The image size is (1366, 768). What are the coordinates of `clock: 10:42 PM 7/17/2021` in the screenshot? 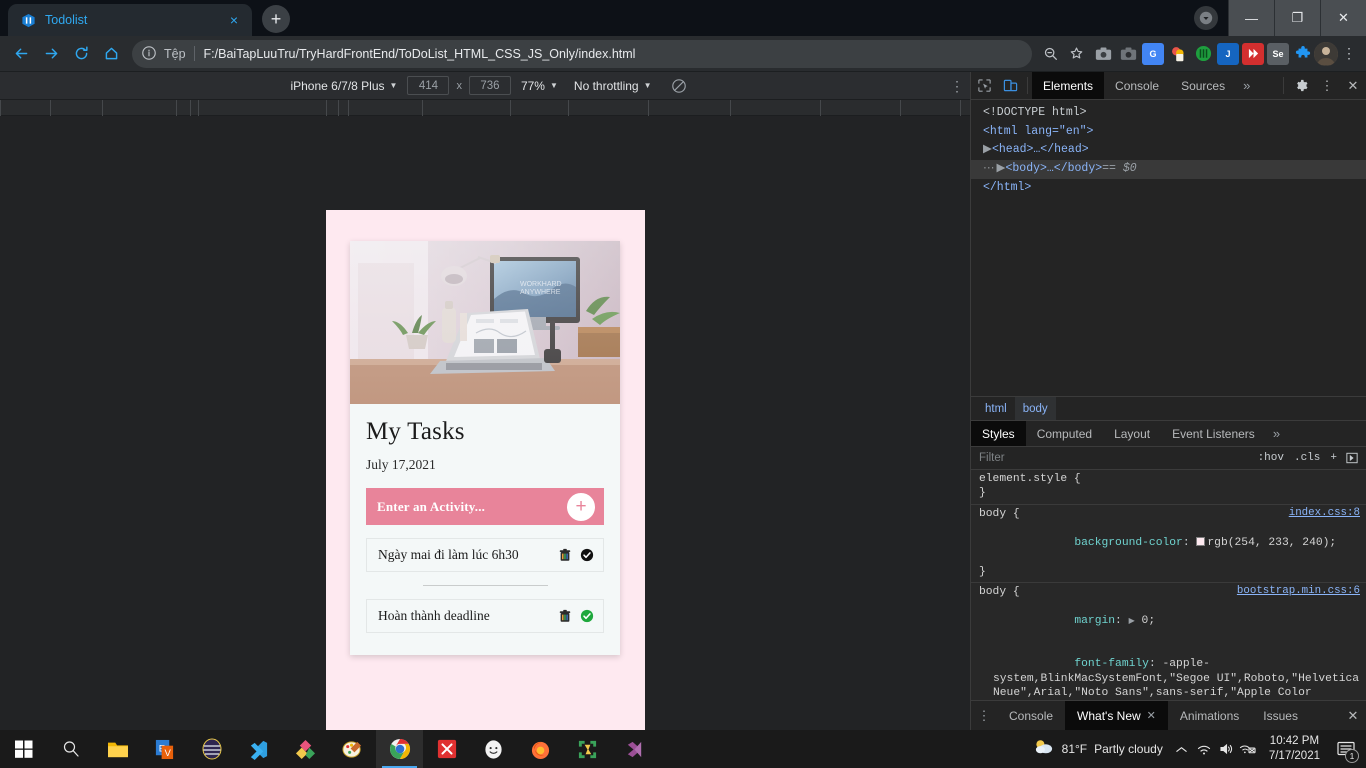 It's located at (1294, 749).